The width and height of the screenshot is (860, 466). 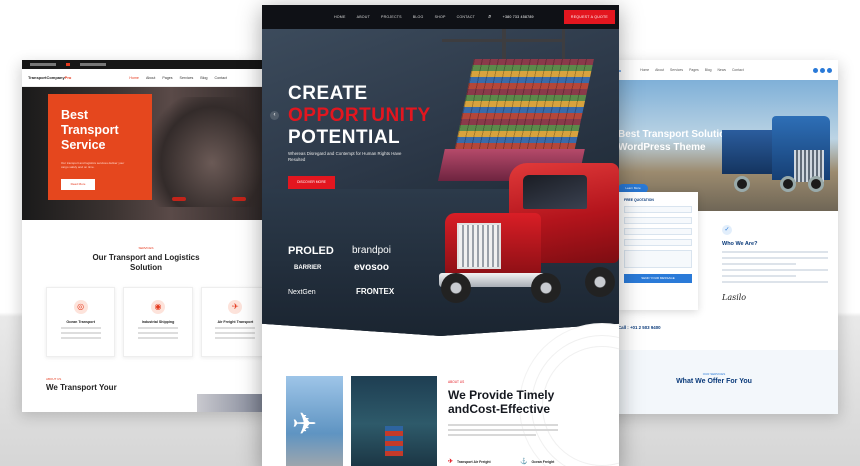 I want to click on airplane-image: ✈, so click(x=314, y=421).